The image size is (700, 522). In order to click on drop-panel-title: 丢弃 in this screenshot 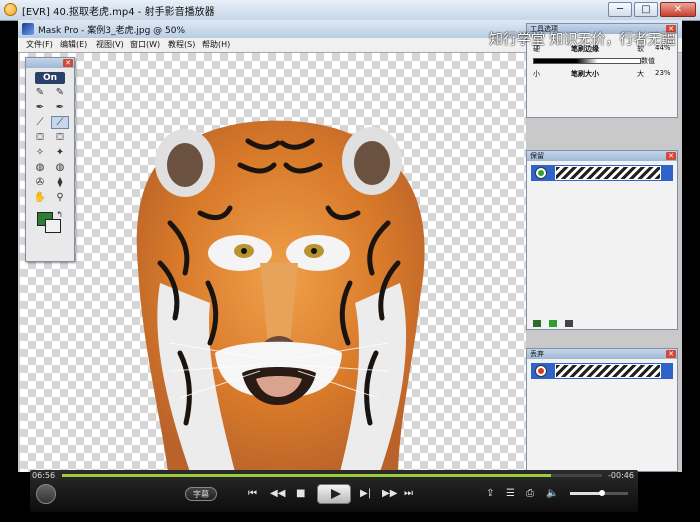, I will do `click(537, 354)`.